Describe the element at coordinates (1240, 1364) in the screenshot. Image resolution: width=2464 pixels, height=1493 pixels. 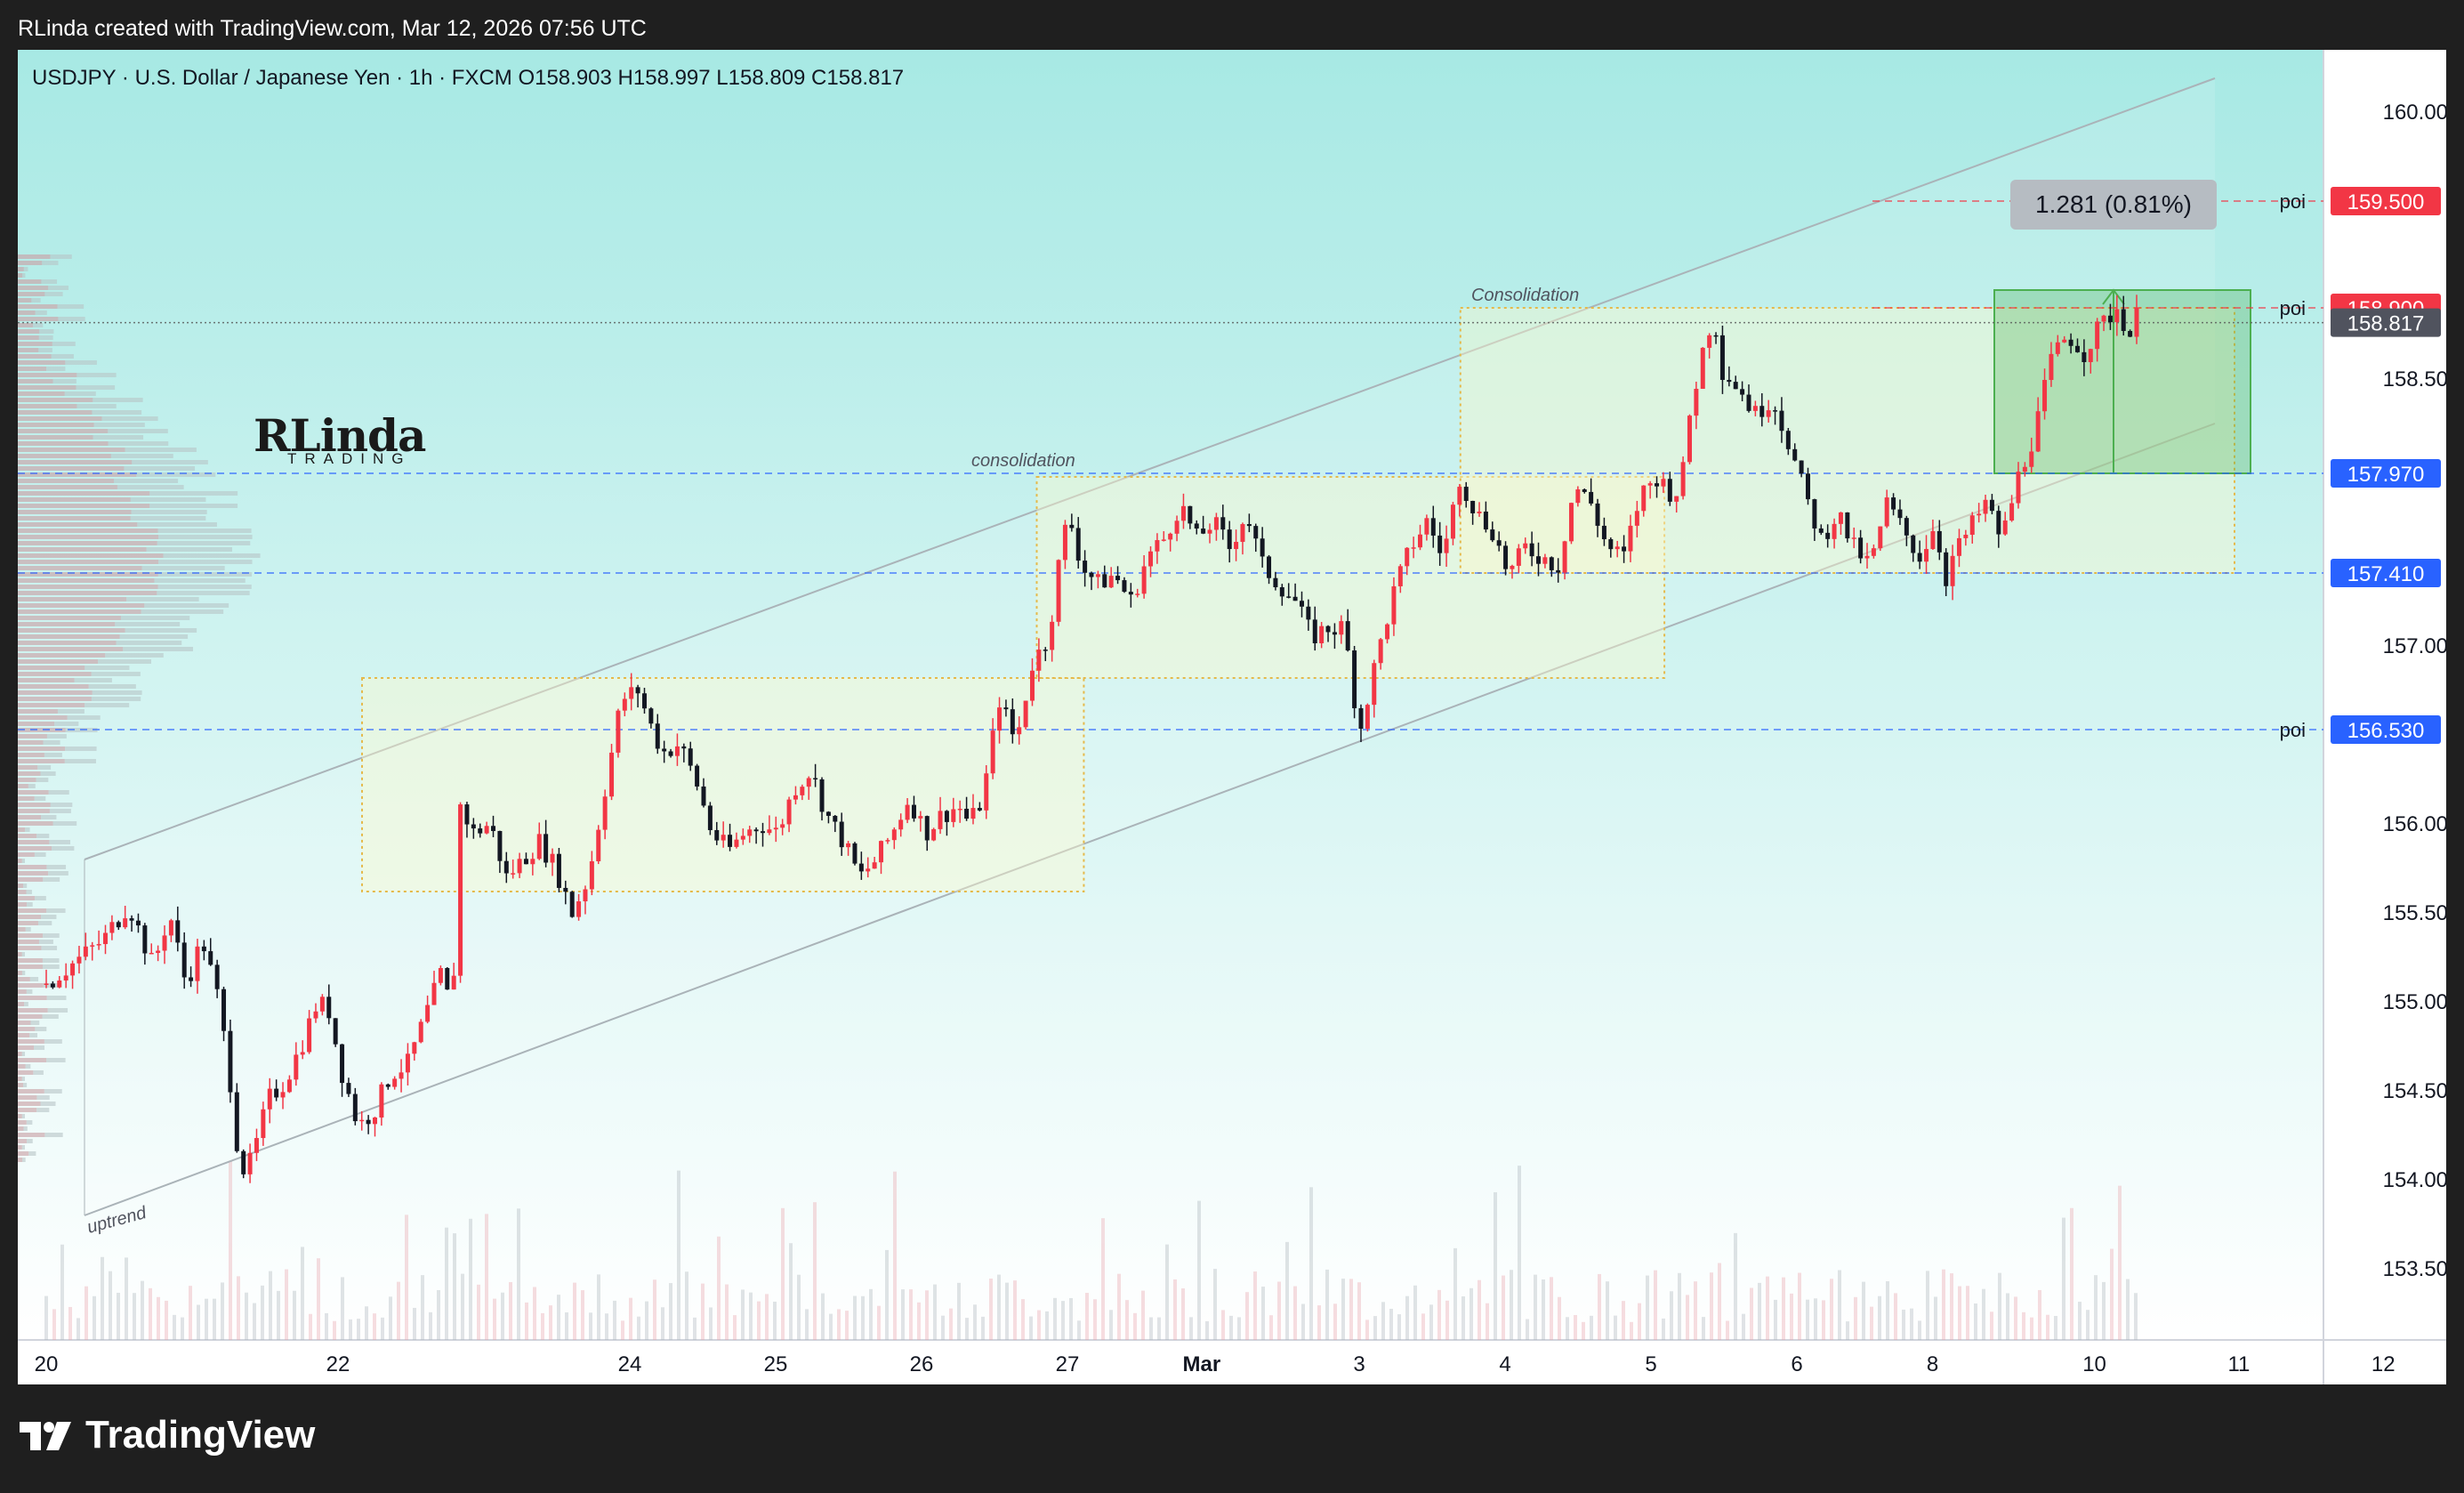
I see `time-axis: 202224252627Mar3456810111213` at that location.